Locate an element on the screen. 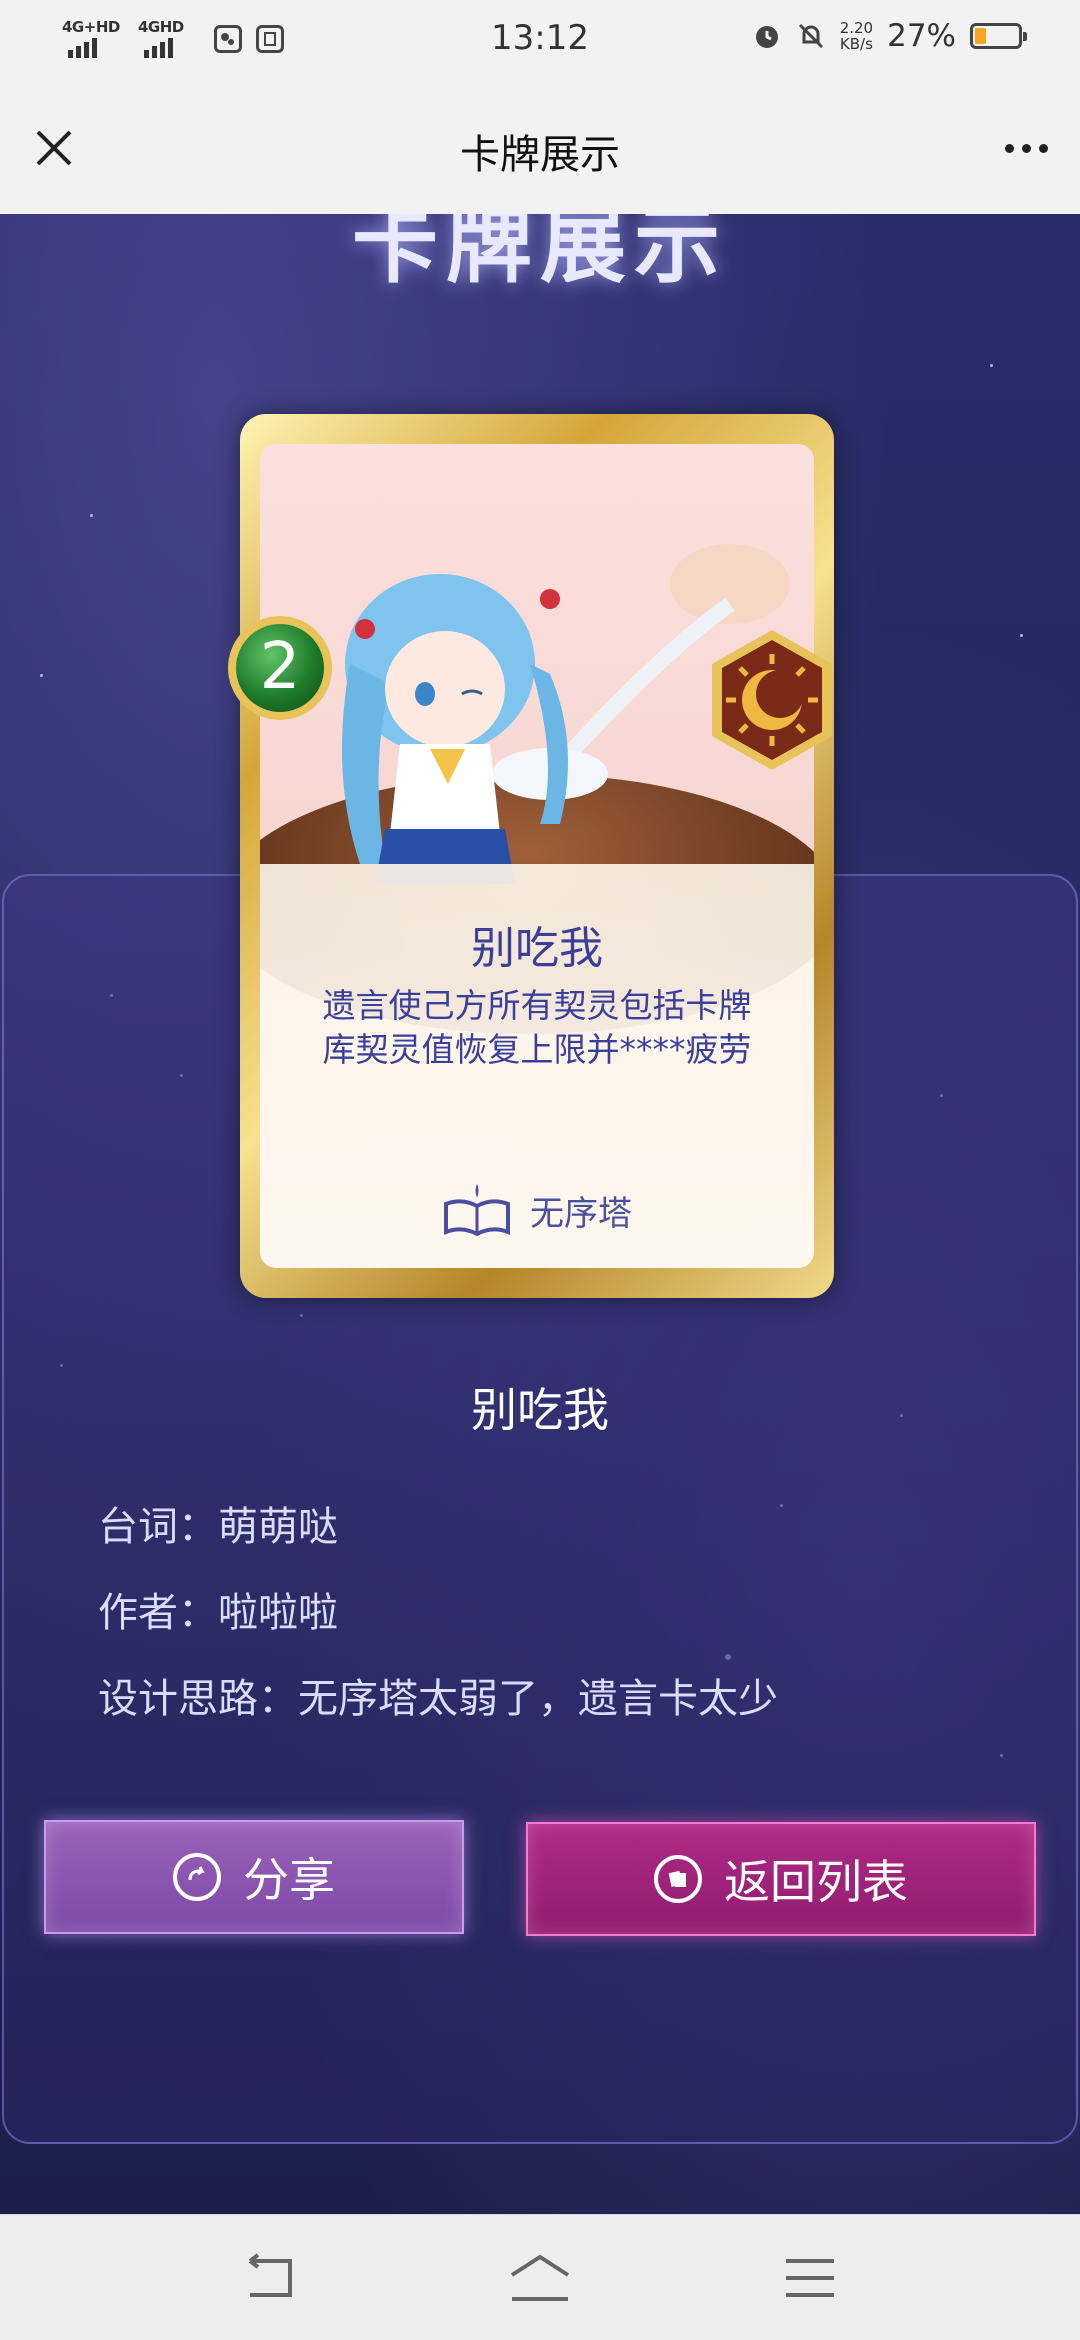  system-nav-bar is located at coordinates (540, 2277).